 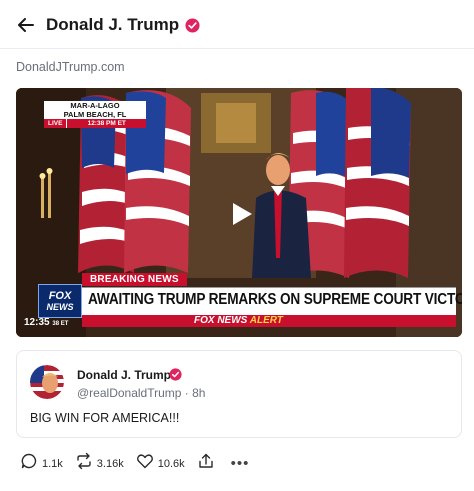 What do you see at coordinates (106, 123) in the screenshot?
I see `live-time: 12:38 PM ET` at bounding box center [106, 123].